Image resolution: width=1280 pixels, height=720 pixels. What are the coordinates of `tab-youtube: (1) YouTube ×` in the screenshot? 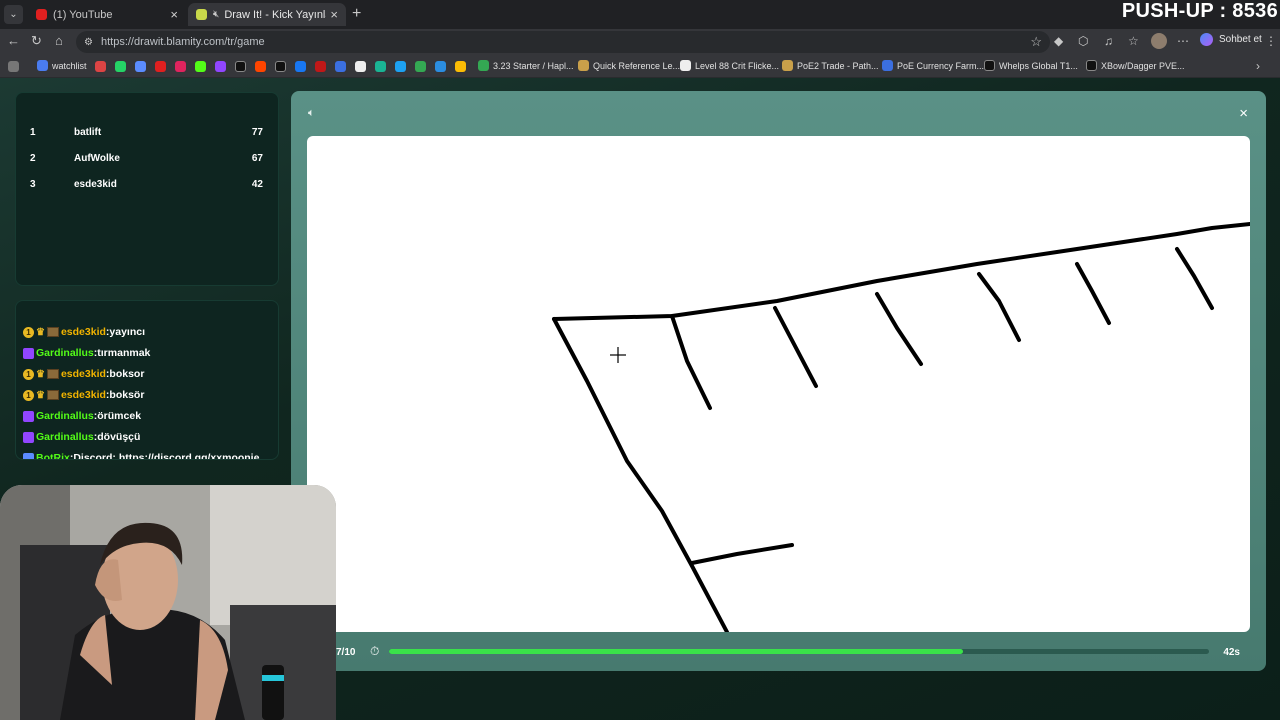 It's located at (107, 14).